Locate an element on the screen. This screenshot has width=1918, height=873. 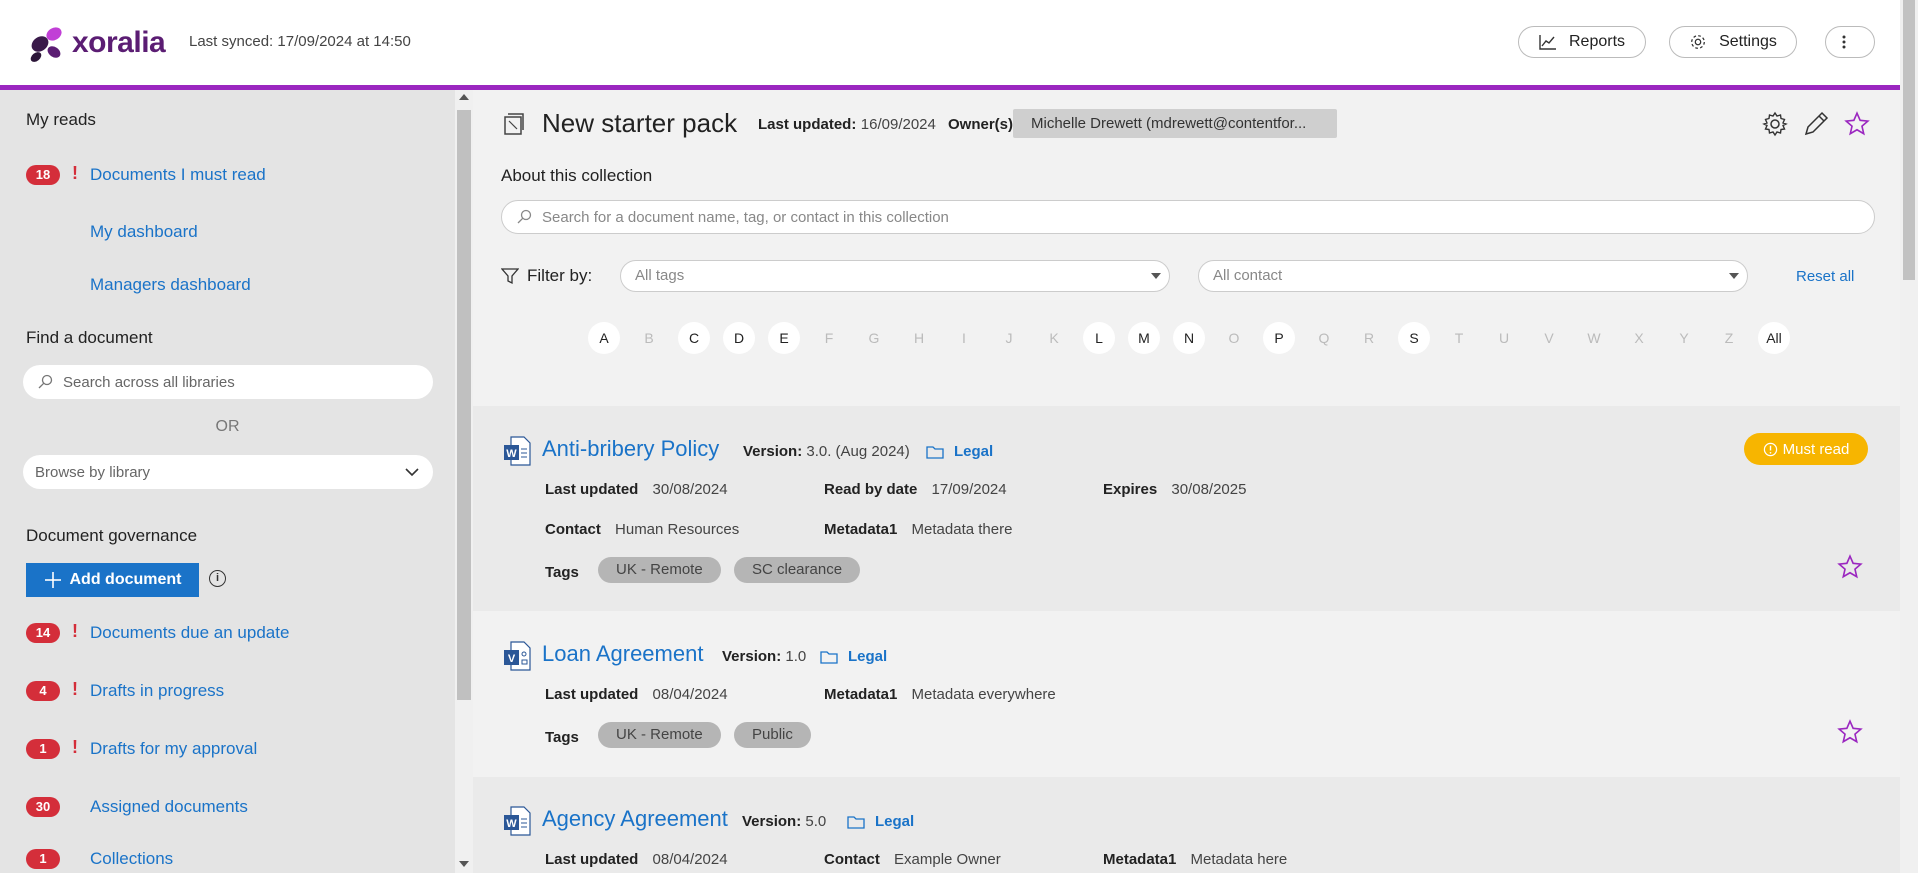
document-version: Version: 1.0 is located at coordinates (764, 656).